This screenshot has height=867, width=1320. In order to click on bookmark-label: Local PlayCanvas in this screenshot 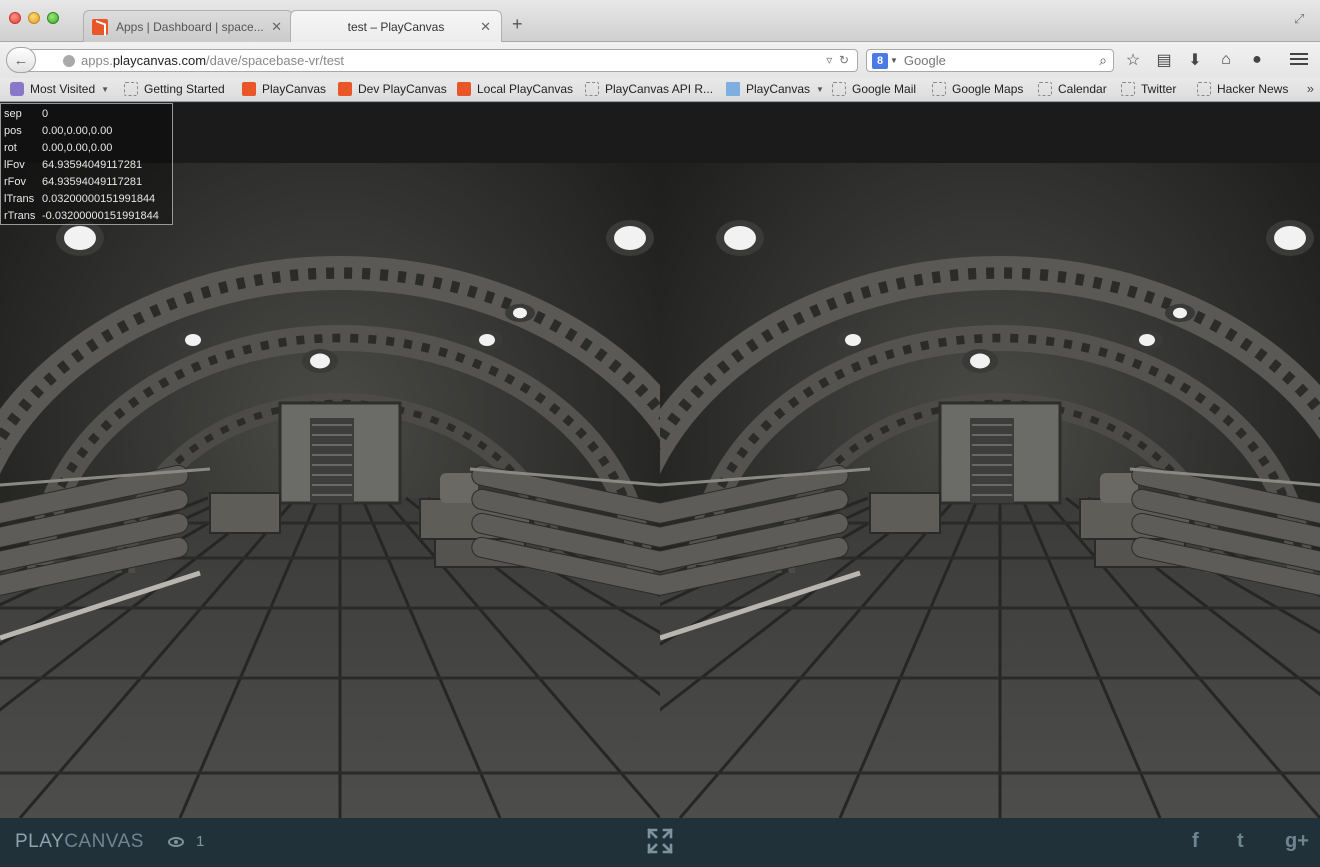, I will do `click(525, 89)`.